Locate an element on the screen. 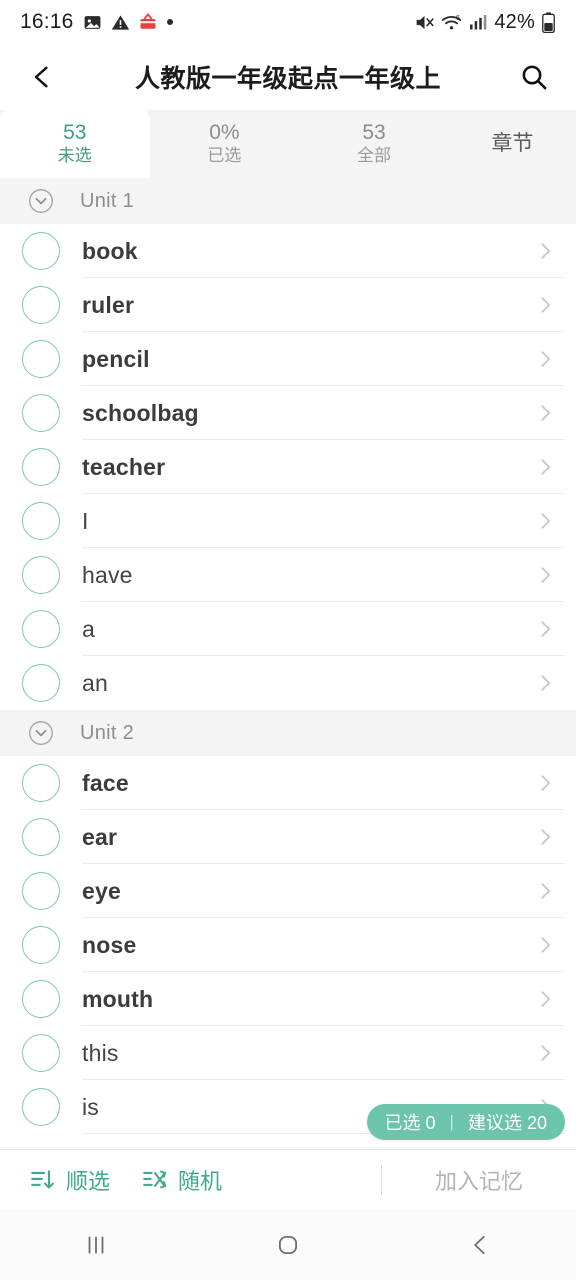 The image size is (576, 1280). word-row: pencil is located at coordinates (288, 359).